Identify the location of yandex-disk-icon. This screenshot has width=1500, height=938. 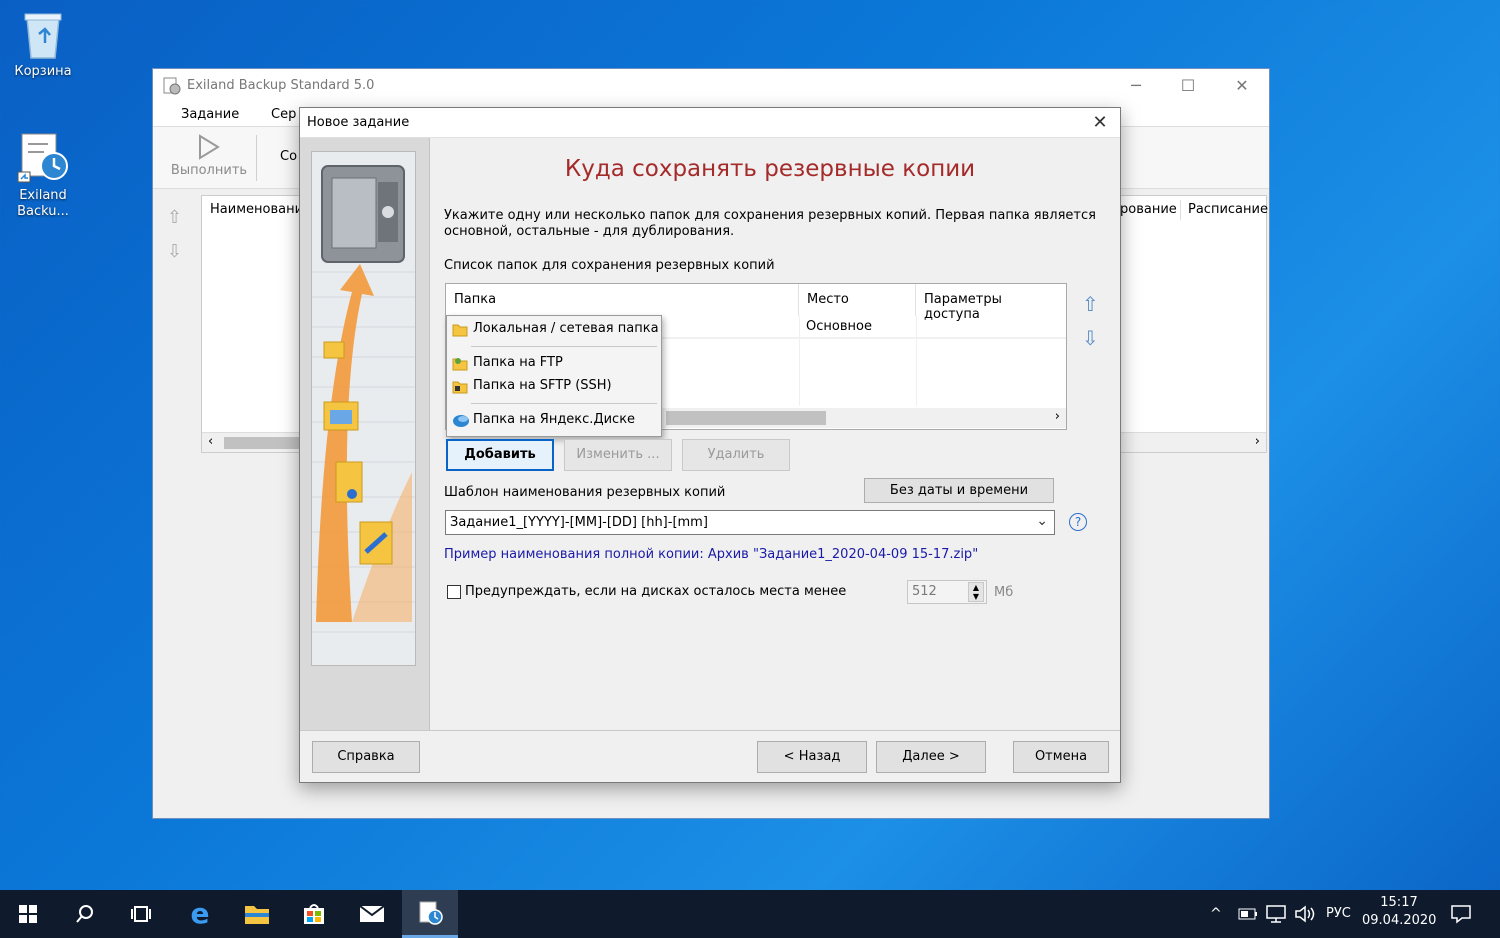
(461, 422).